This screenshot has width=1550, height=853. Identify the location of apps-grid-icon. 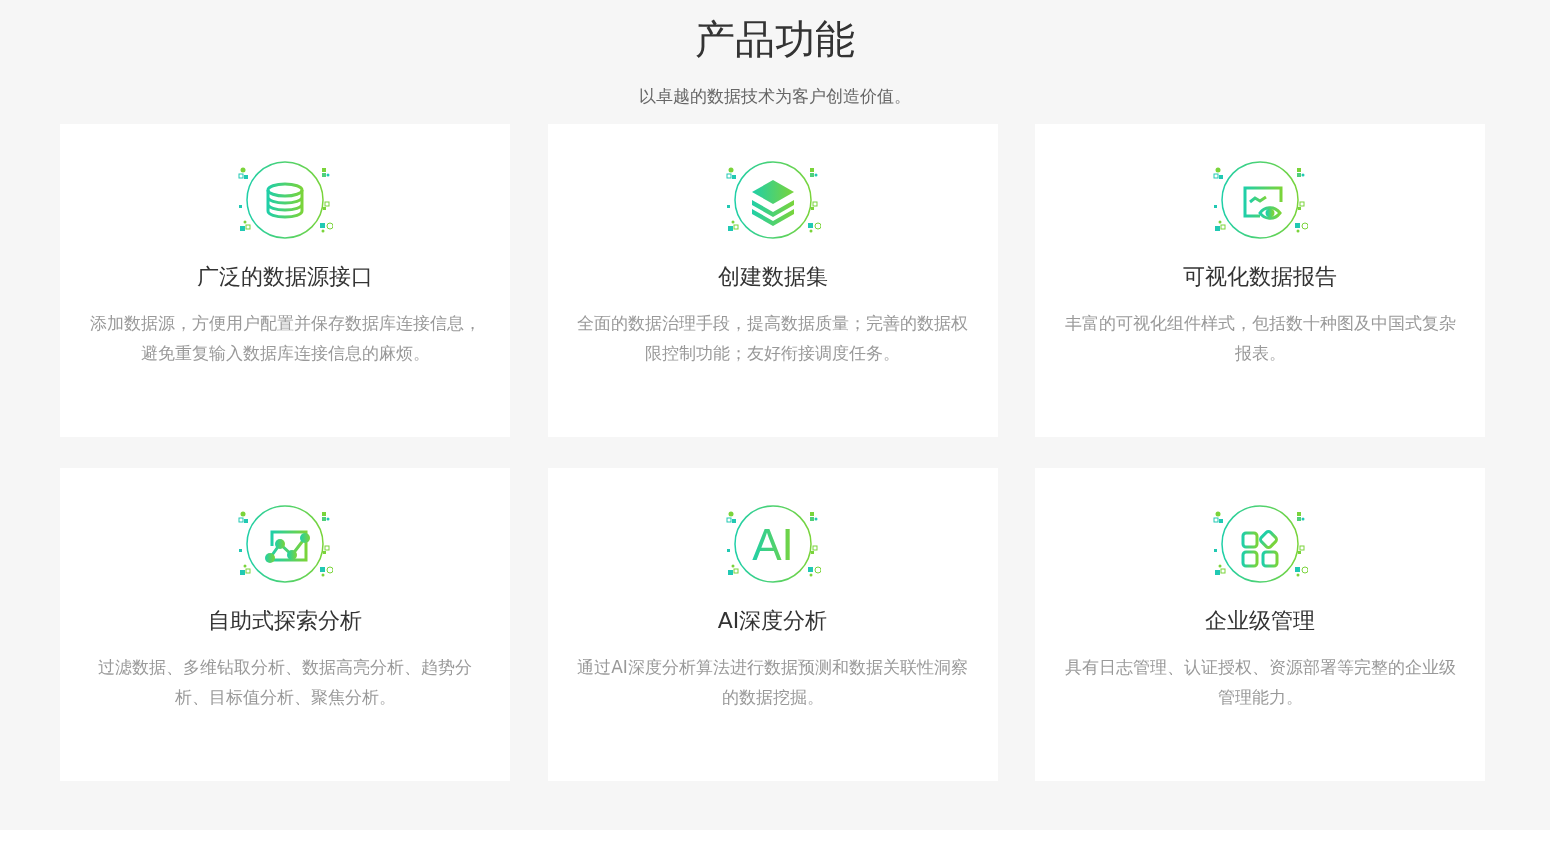
(1260, 544).